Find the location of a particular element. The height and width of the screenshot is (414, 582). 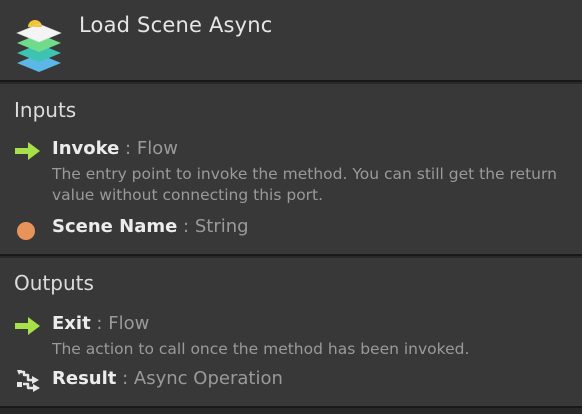

port-name: Exit is located at coordinates (71, 323).